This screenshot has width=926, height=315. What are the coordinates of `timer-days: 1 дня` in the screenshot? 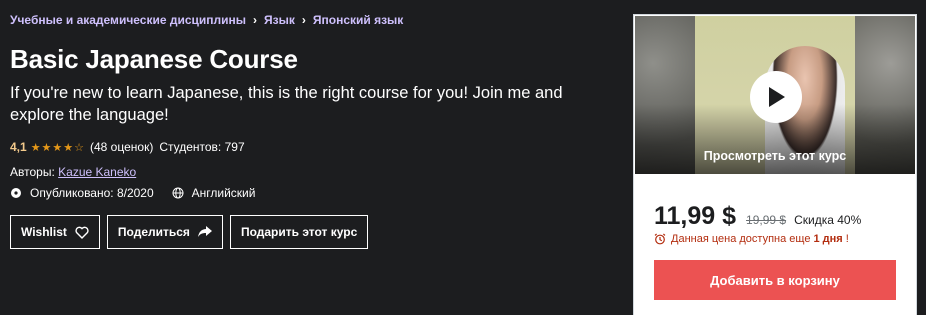 It's located at (828, 239).